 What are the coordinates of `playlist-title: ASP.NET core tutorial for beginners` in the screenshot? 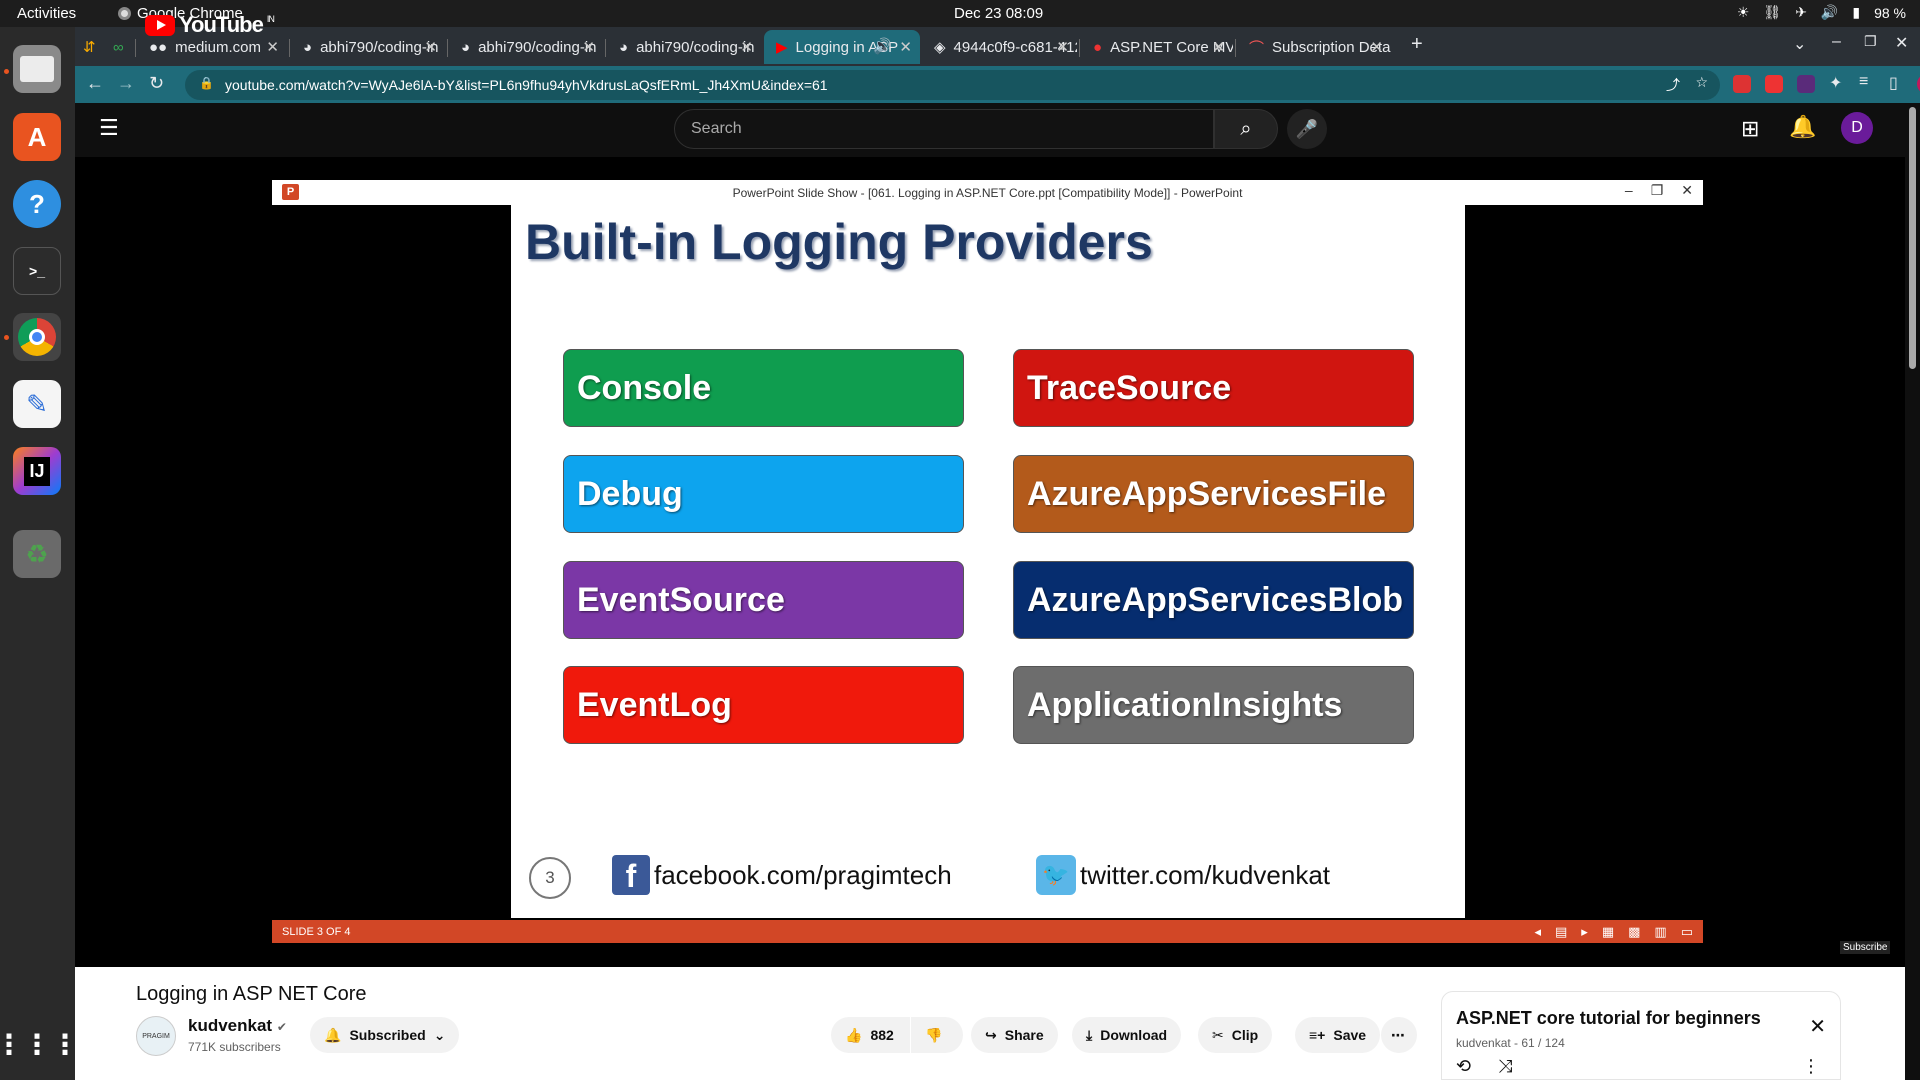 It's located at (1608, 1018).